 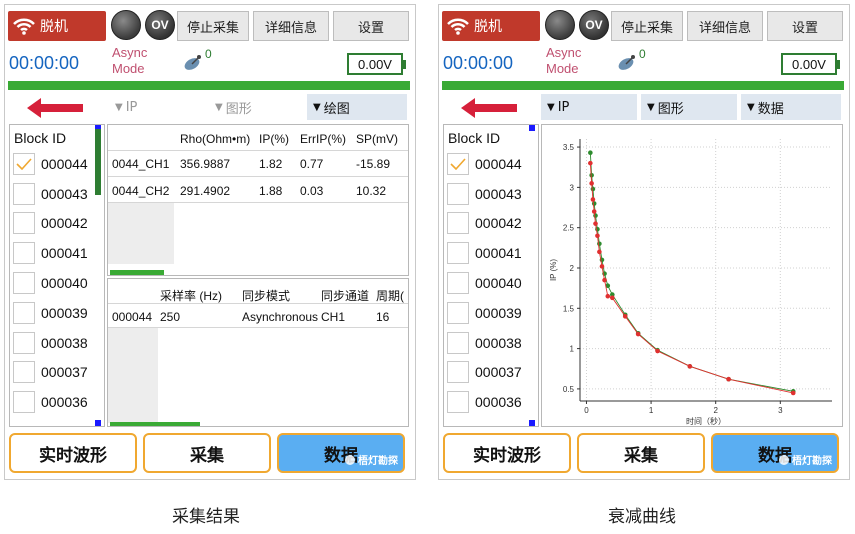 What do you see at coordinates (336, 109) in the screenshot?
I see `filter-plot-label: 绘图` at bounding box center [336, 109].